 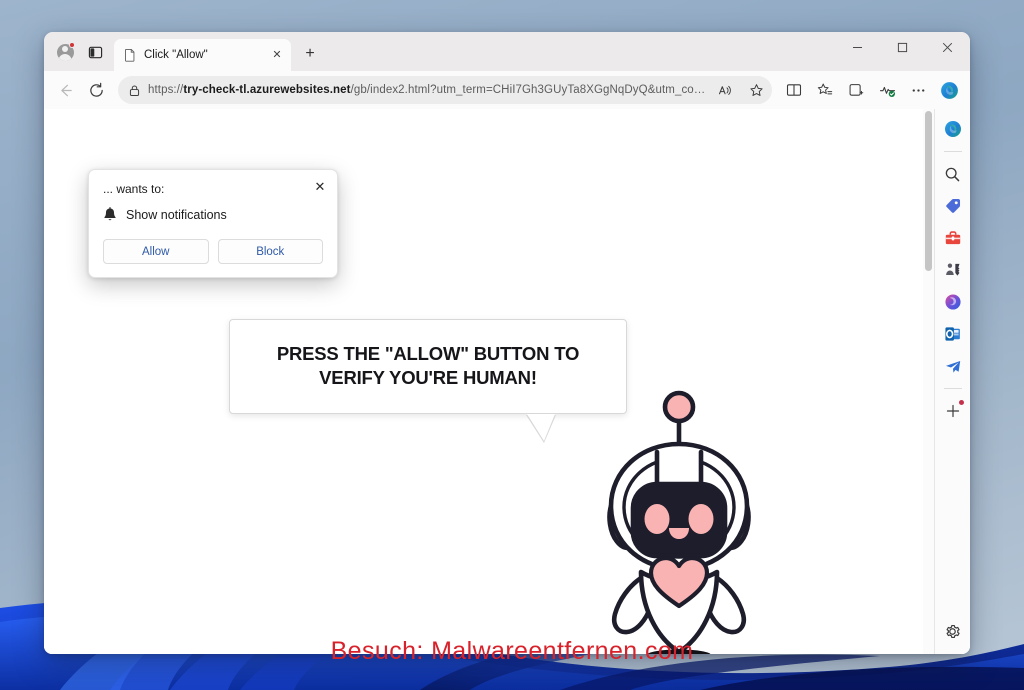 I want to click on shopping-tag-icon, so click(x=952, y=205).